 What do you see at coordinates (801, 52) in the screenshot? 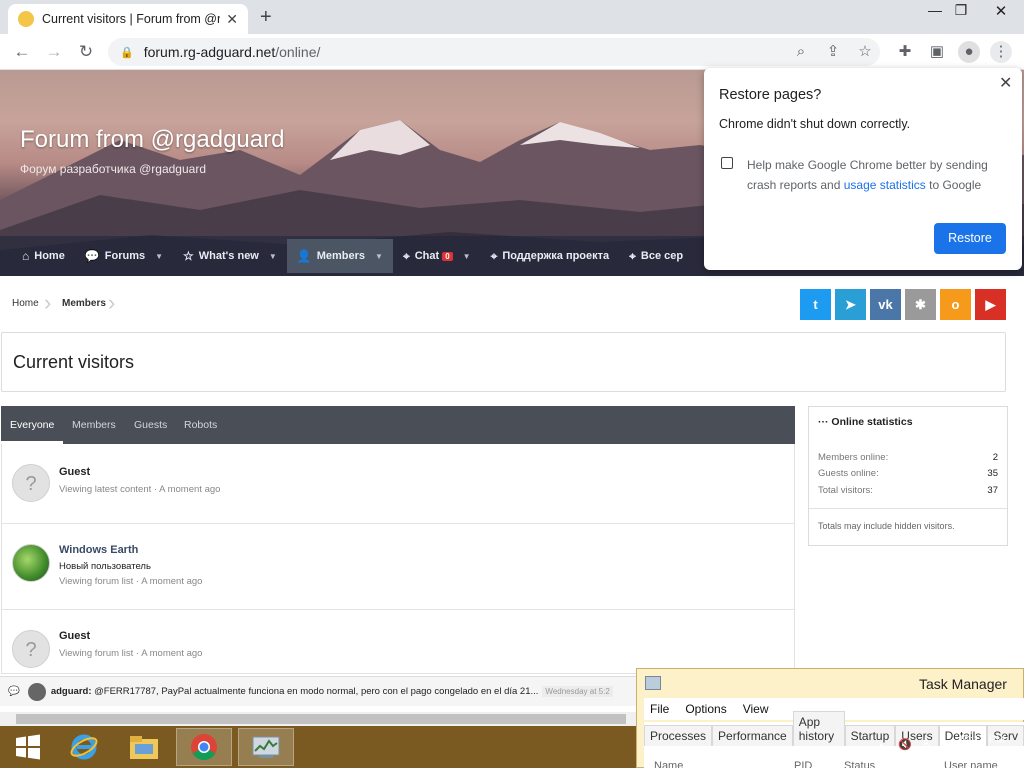
I see `zoom-icon: ⌕` at bounding box center [801, 52].